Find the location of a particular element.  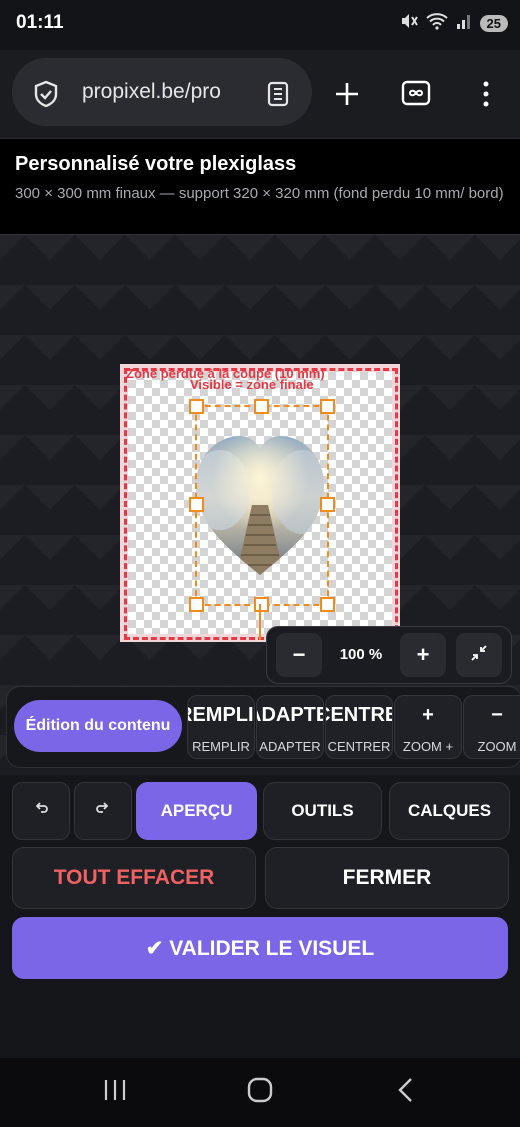

tab-tools: OUTILS is located at coordinates (322, 811).